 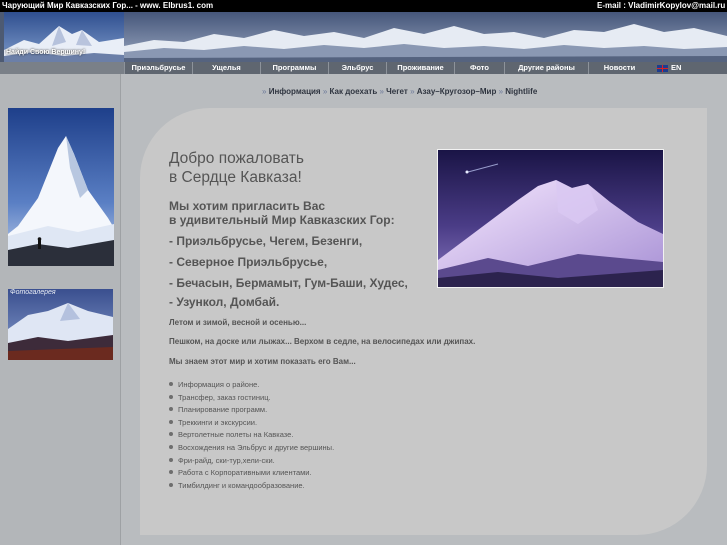 I want to click on list-item: Вертолетные полеты на Кавказе., so click(x=251, y=435).